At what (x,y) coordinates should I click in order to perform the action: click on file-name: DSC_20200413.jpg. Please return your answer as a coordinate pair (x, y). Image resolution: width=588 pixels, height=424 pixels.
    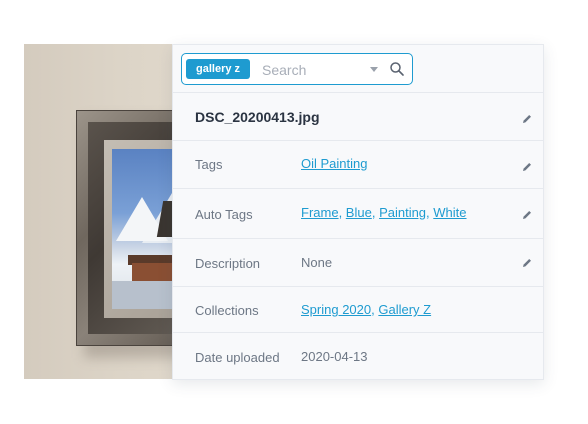
    Looking at the image, I should click on (257, 117).